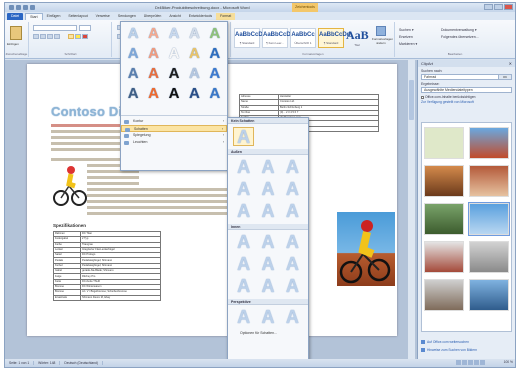 This screenshot has width=519, height=371. Describe the element at coordinates (103, 16) in the screenshot. I see `tab-references: Verweise` at that location.